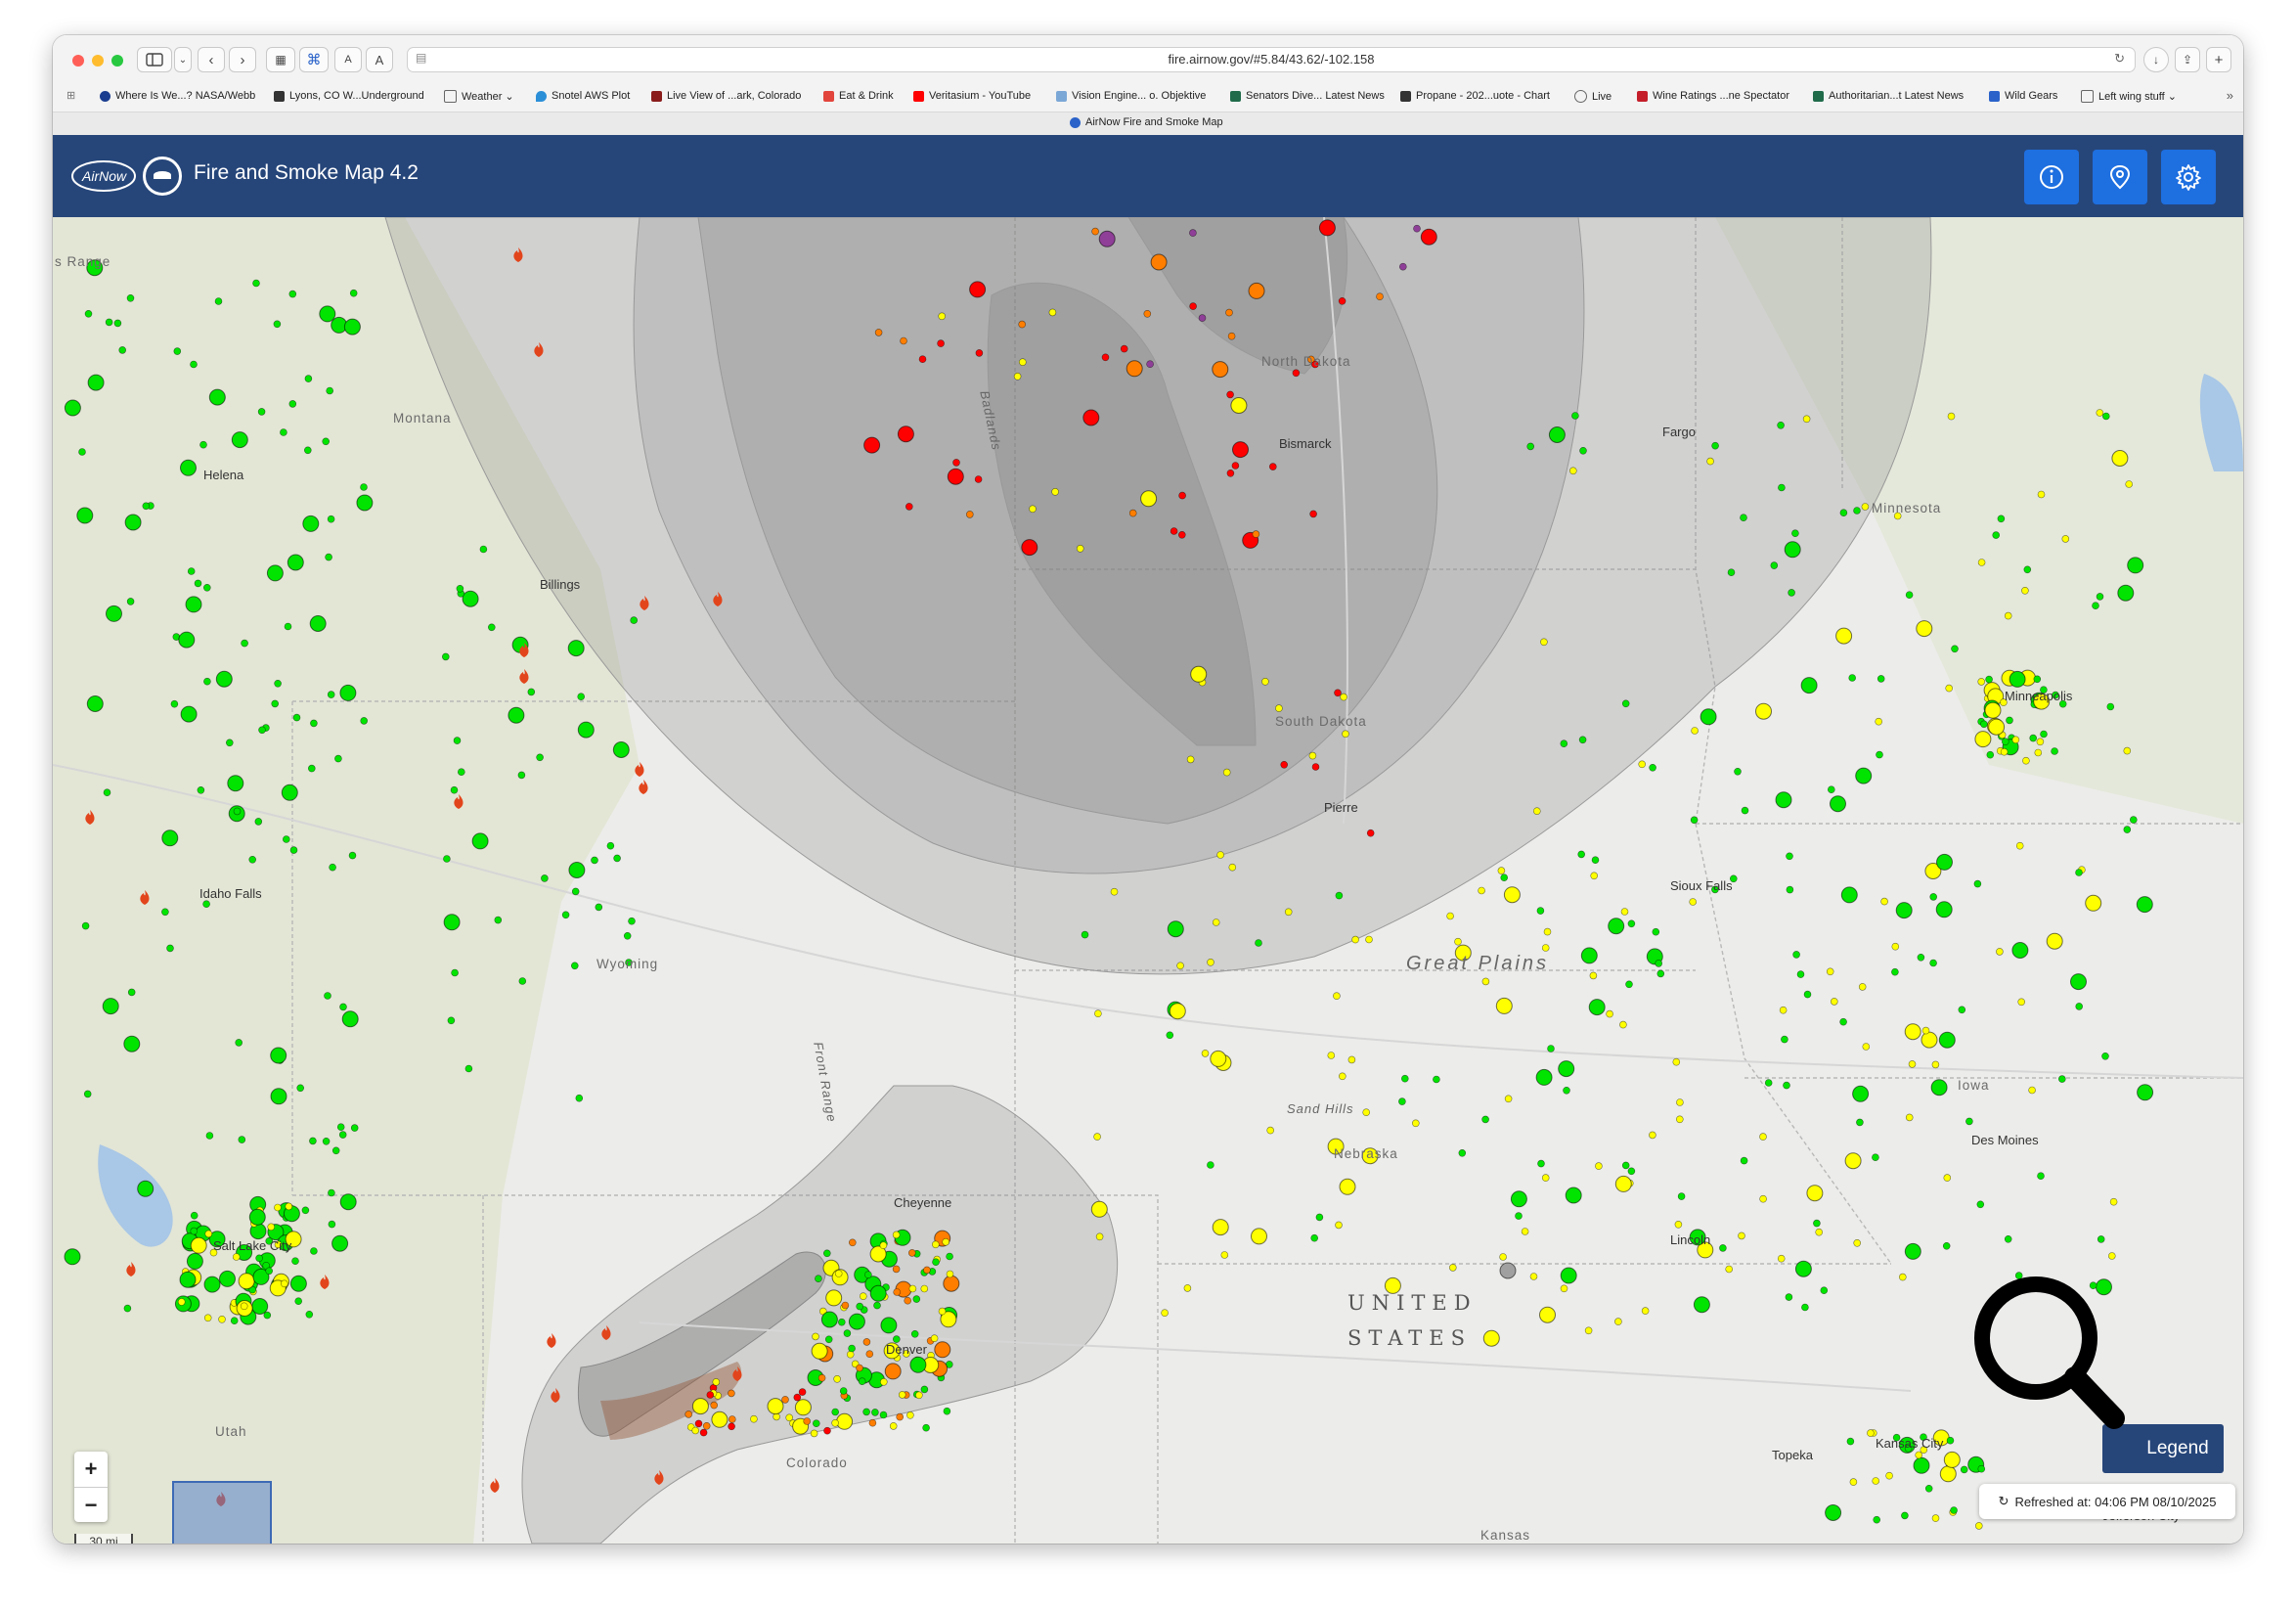 The width and height of the screenshot is (2296, 1612). I want to click on shortcut-button: ⌘, so click(314, 60).